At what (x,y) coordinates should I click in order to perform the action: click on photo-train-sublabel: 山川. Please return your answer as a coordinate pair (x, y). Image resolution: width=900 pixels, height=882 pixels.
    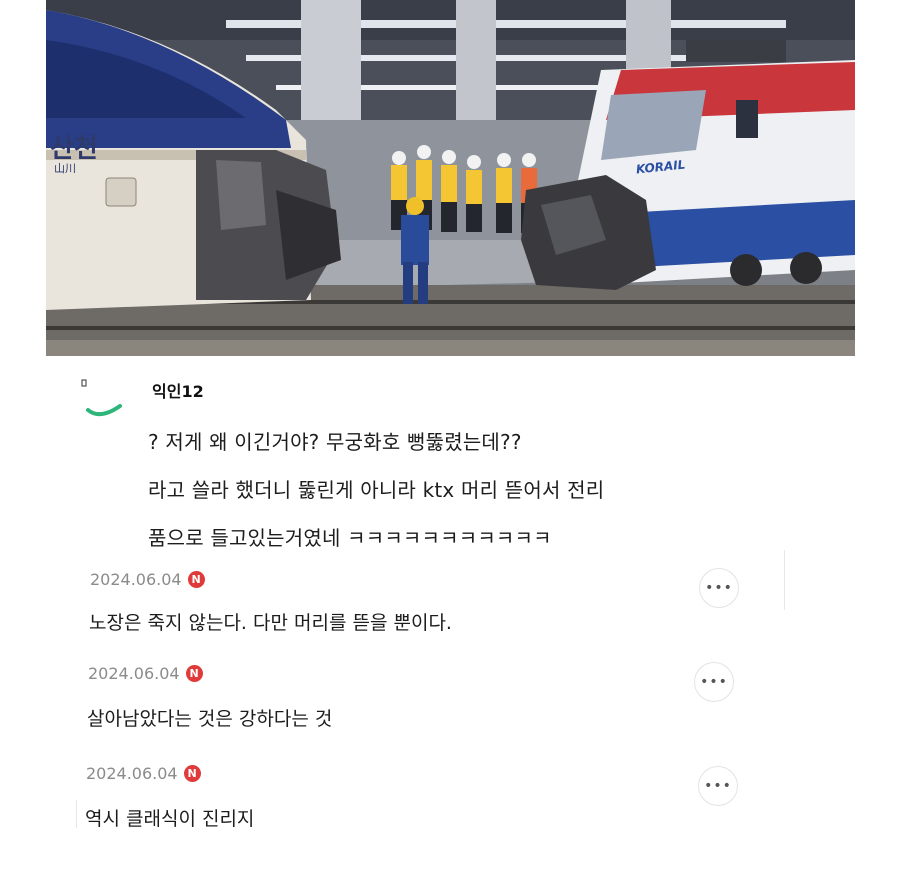
    Looking at the image, I should click on (65, 168).